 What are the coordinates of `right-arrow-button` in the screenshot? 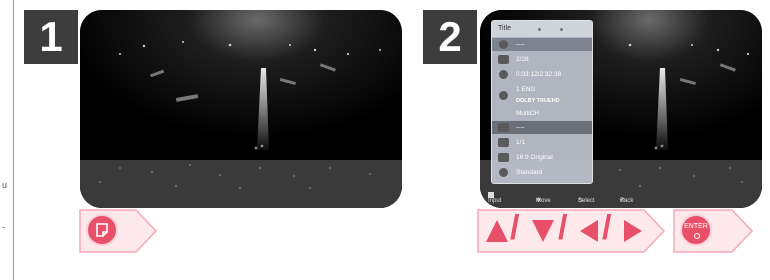 It's located at (633, 231).